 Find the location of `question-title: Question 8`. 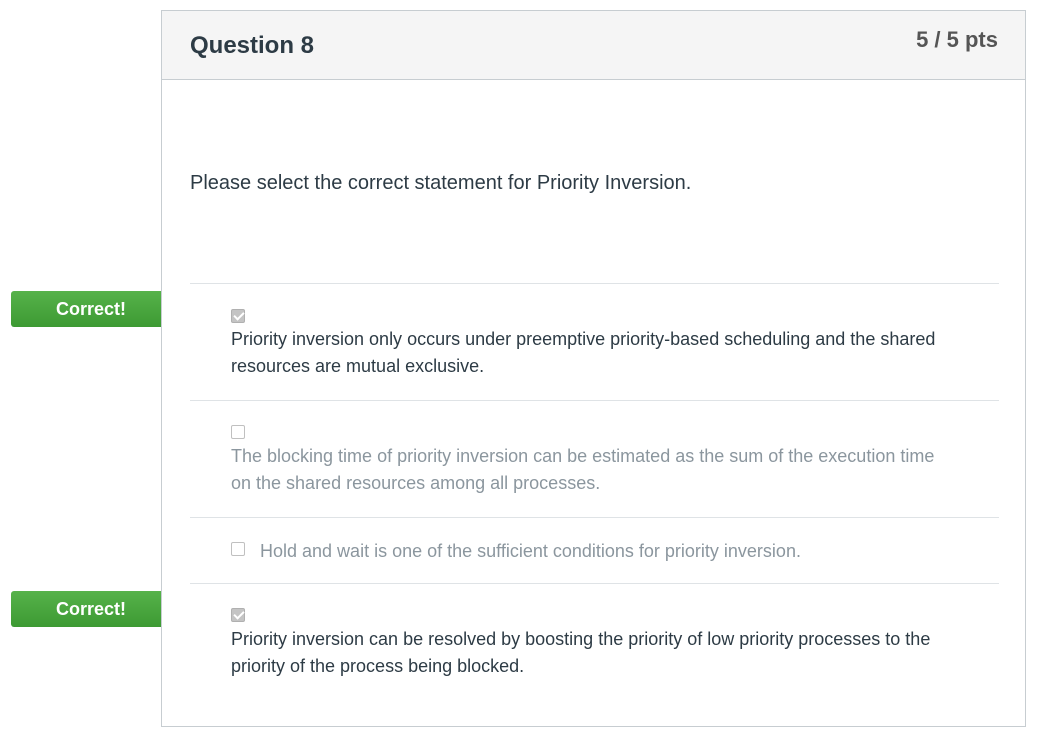

question-title: Question 8 is located at coordinates (252, 45).